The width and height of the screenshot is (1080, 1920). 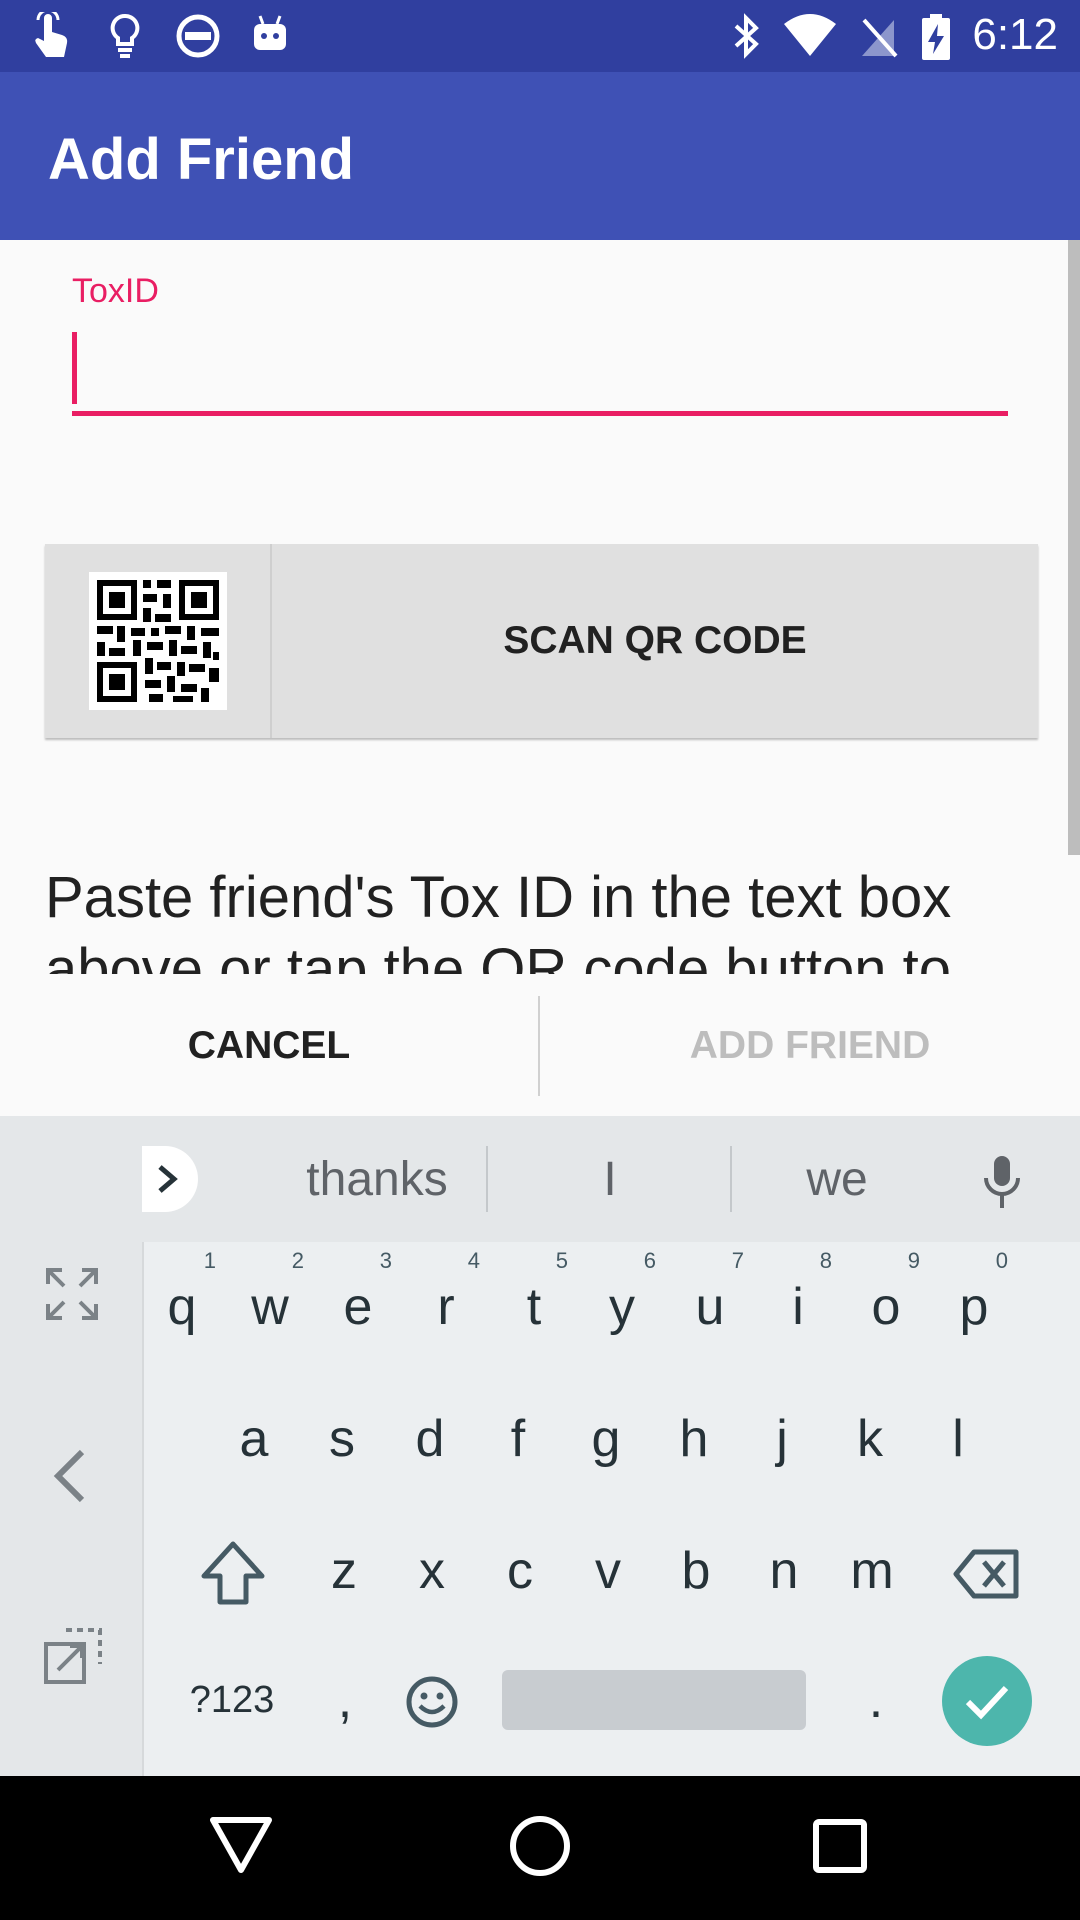 I want to click on key-label: q, so click(x=182, y=1307).